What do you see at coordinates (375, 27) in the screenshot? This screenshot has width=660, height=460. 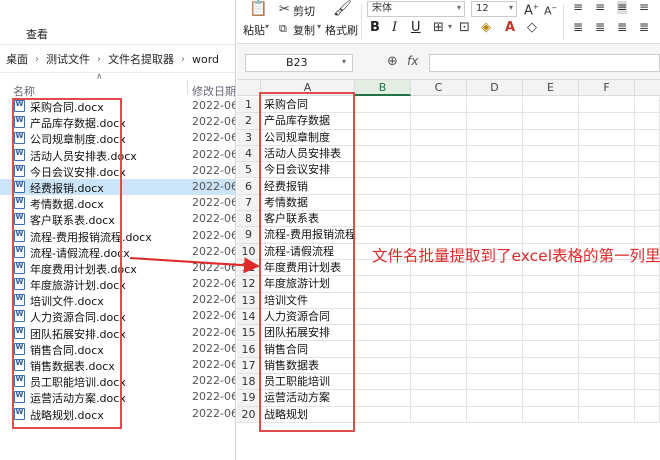 I see `bold-button: B` at bounding box center [375, 27].